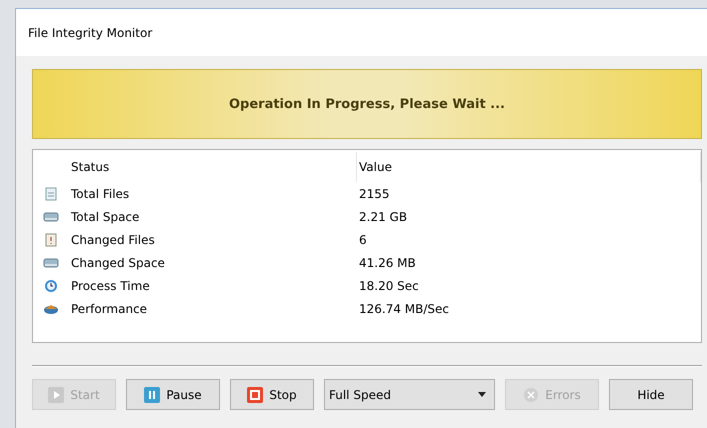  What do you see at coordinates (90, 33) in the screenshot?
I see `window-title: File Integrity Monitor` at bounding box center [90, 33].